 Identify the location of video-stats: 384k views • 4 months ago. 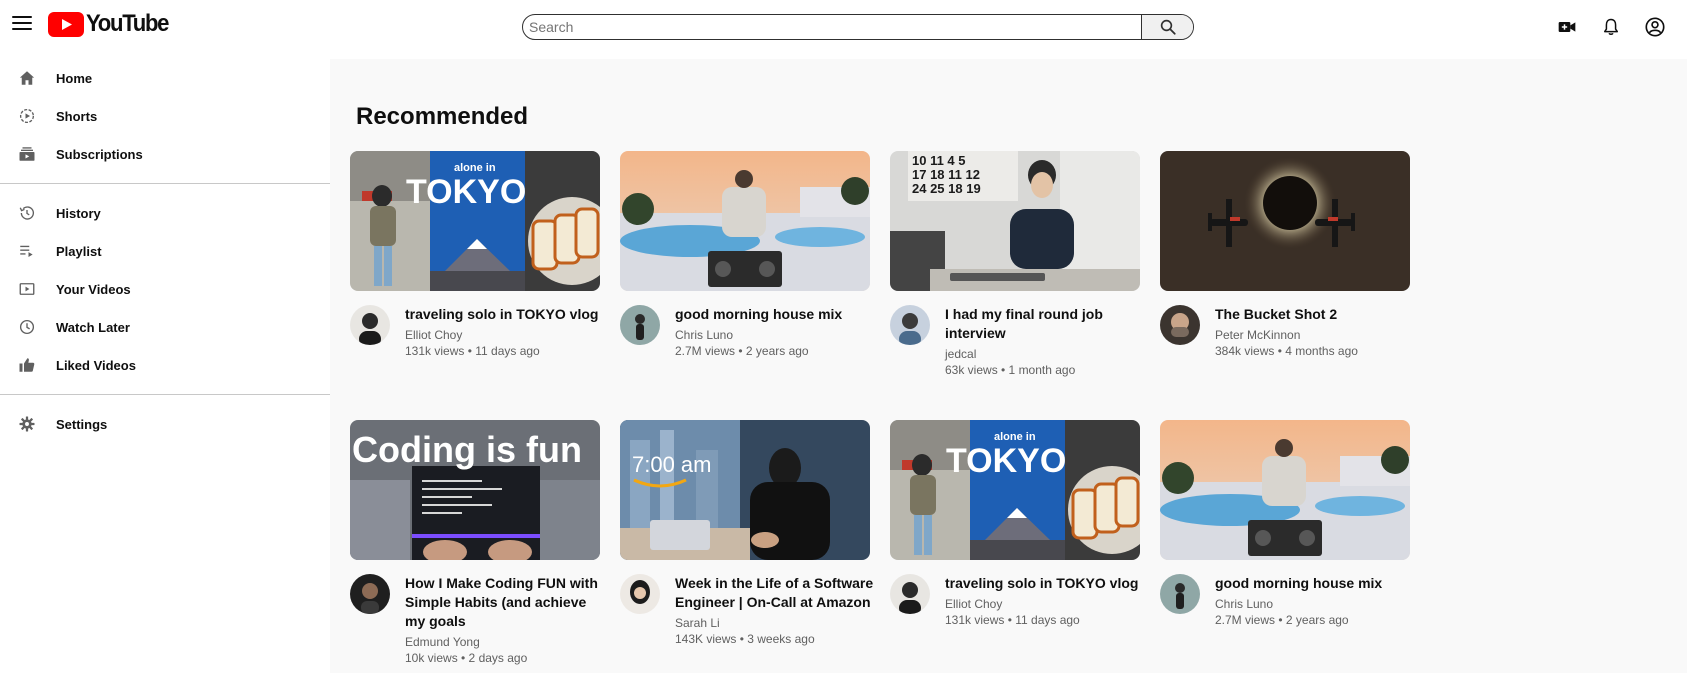
(1286, 351).